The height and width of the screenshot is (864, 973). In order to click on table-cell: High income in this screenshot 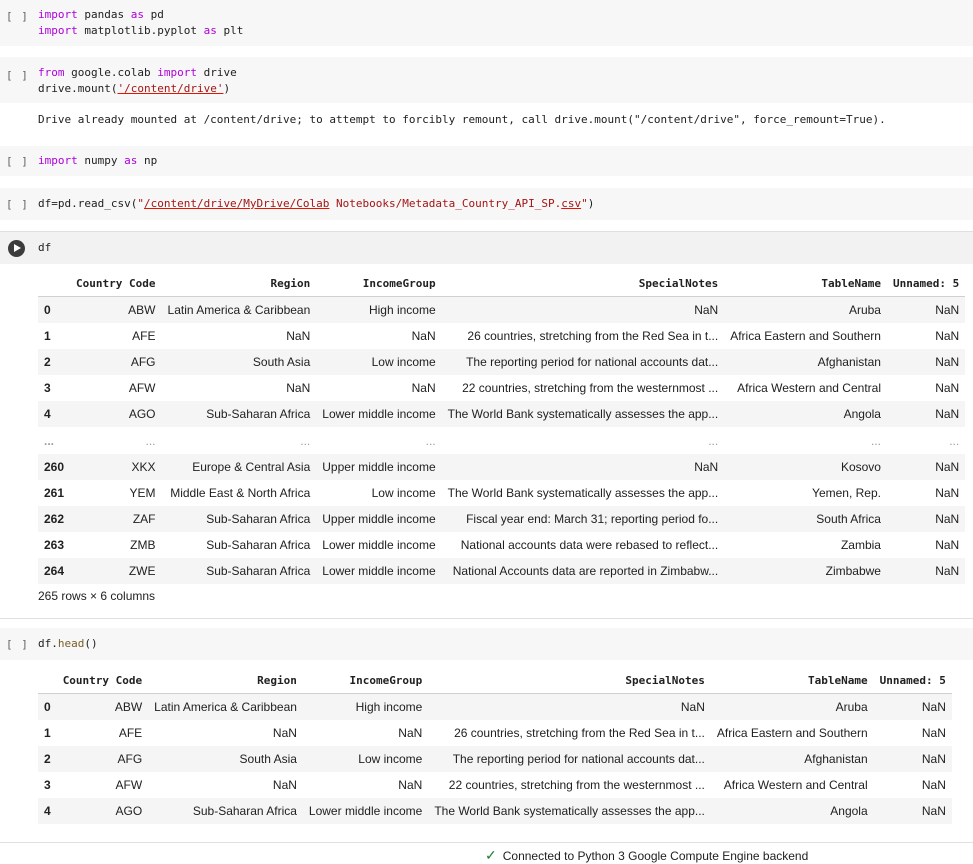, I will do `click(365, 706)`.